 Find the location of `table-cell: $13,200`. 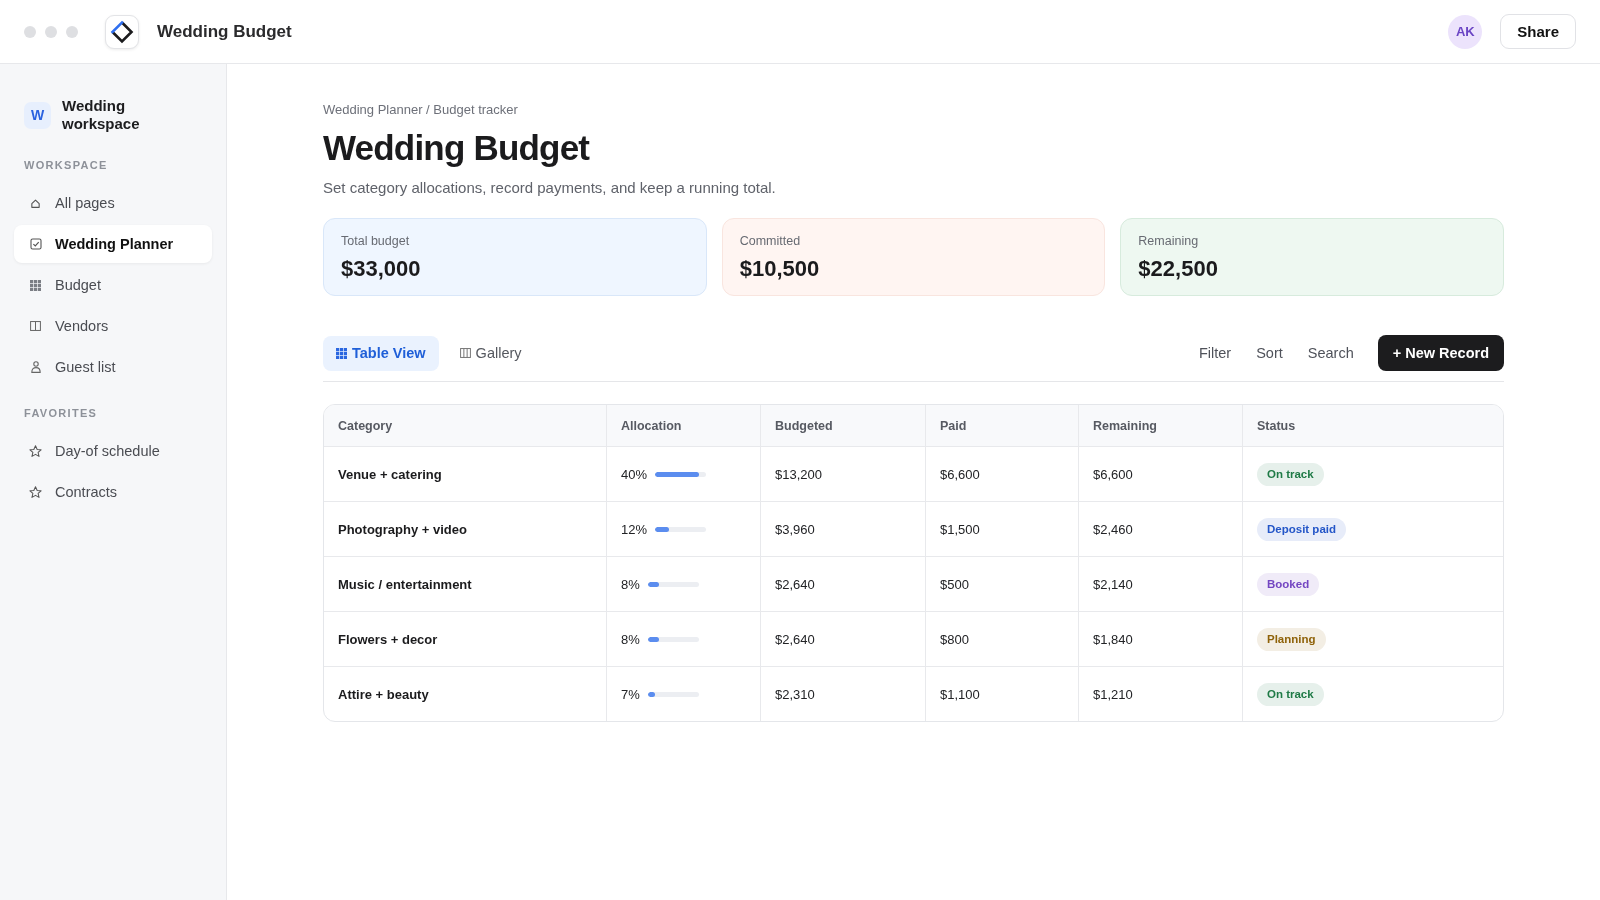

table-cell: $13,200 is located at coordinates (843, 474).